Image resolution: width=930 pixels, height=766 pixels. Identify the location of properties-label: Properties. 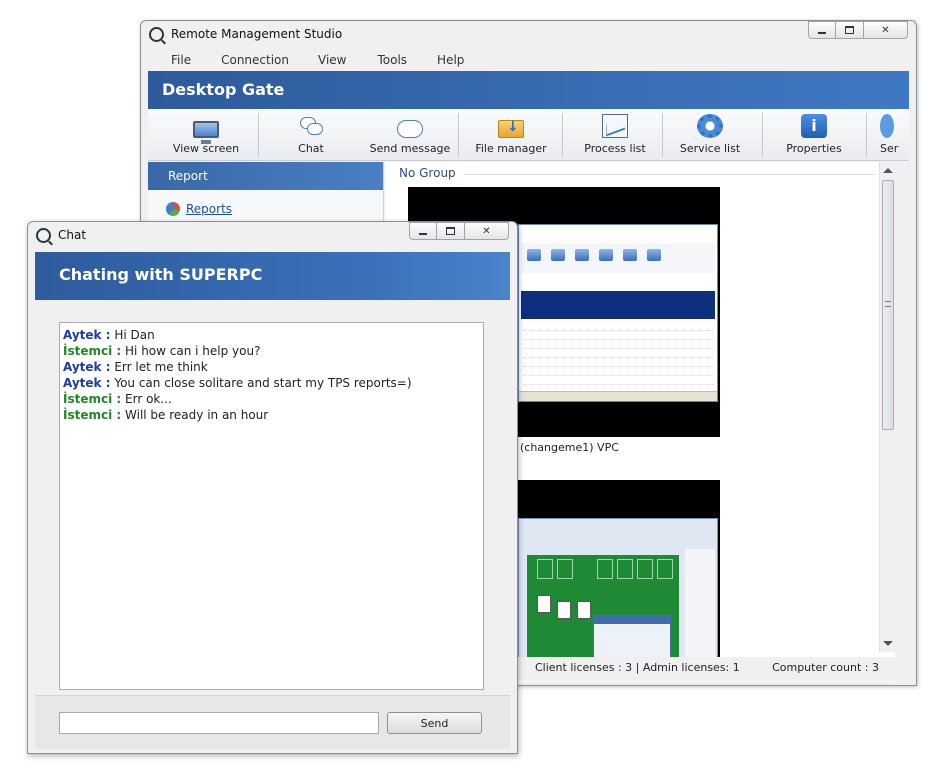
(814, 148).